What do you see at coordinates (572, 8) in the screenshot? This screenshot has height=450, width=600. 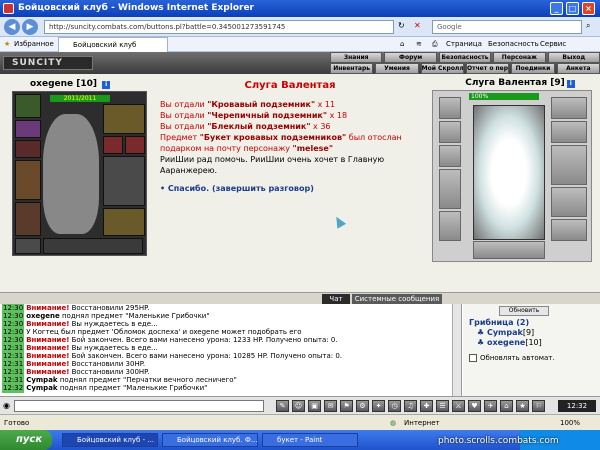 I see `maximize-button: □` at bounding box center [572, 8].